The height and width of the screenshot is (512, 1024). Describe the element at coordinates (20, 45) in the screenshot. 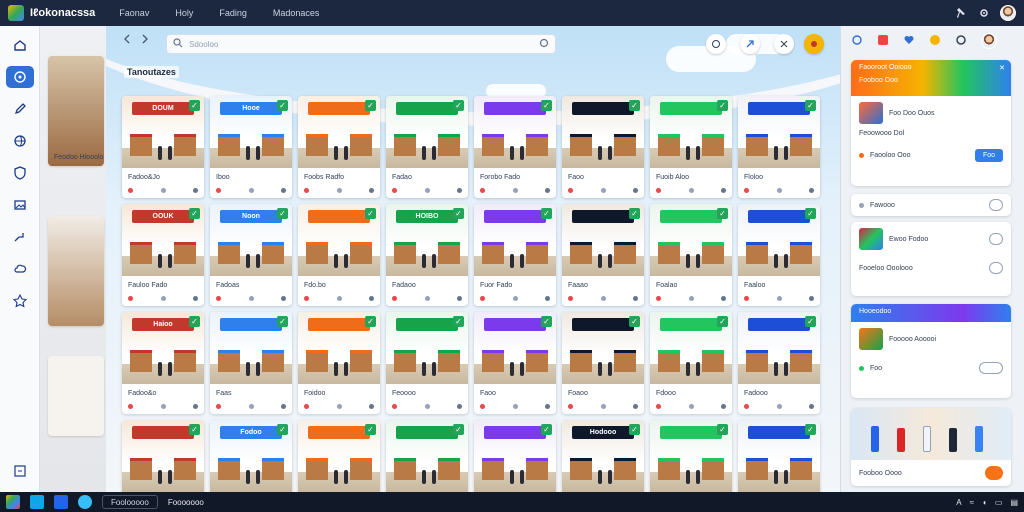

I see `home-icon` at that location.